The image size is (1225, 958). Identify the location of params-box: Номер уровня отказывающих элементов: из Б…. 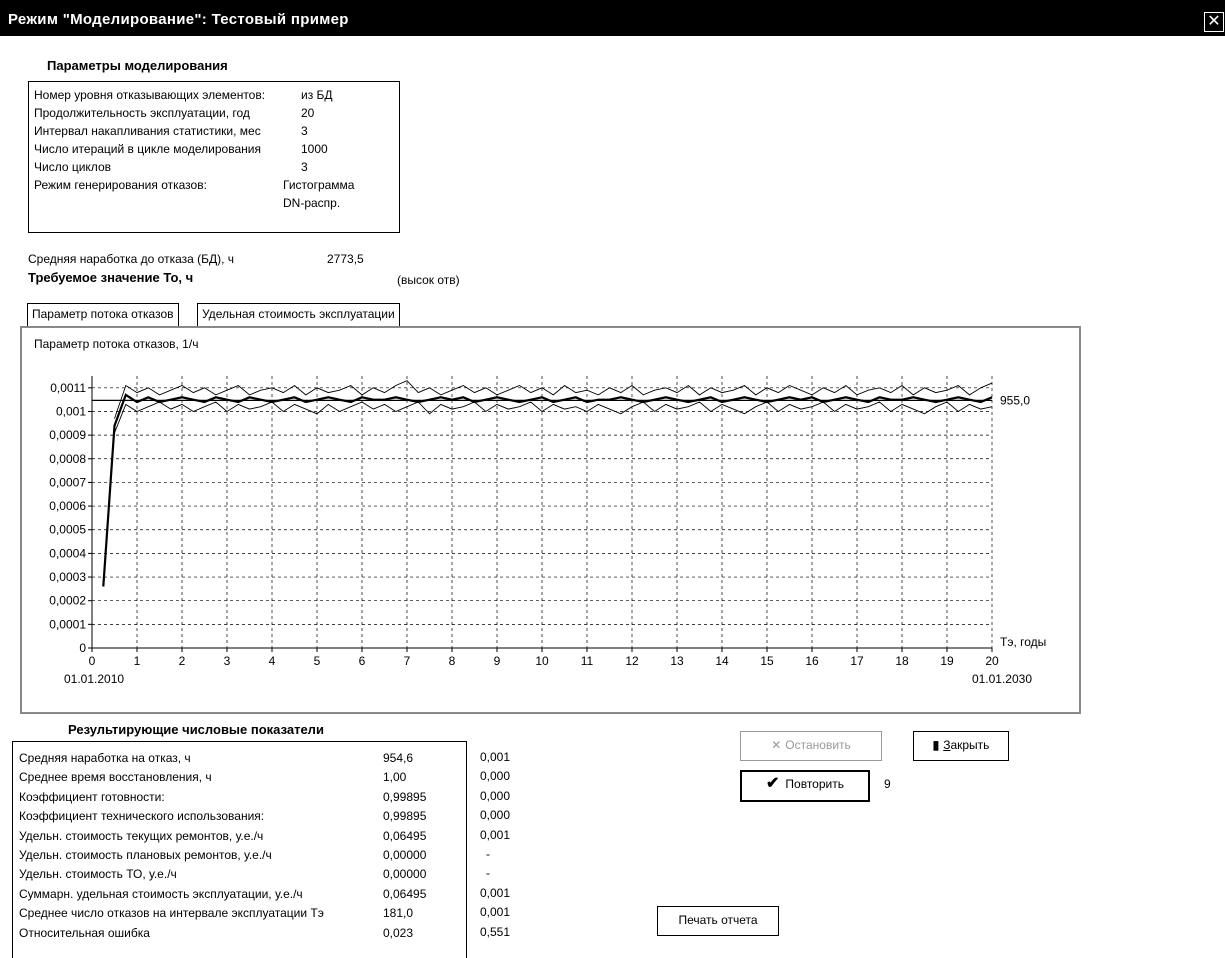
(214, 157).